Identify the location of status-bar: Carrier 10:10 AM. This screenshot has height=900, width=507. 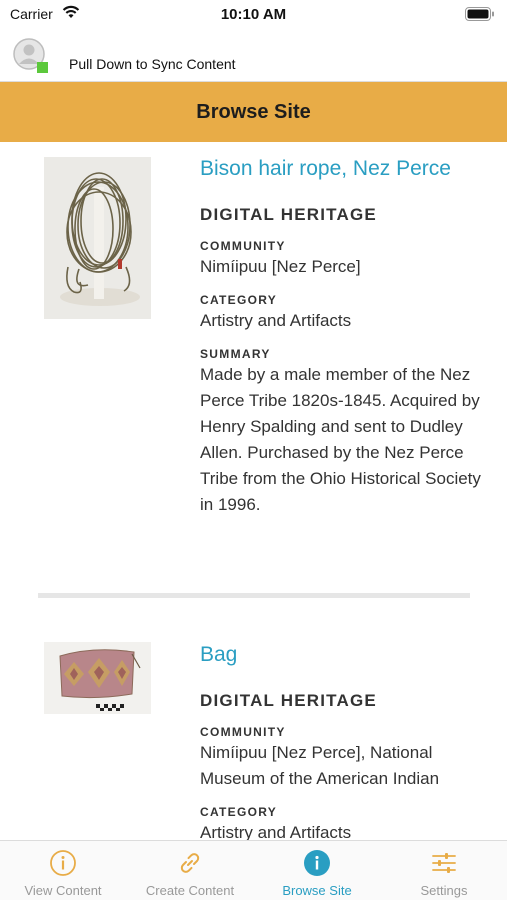
(253, 15).